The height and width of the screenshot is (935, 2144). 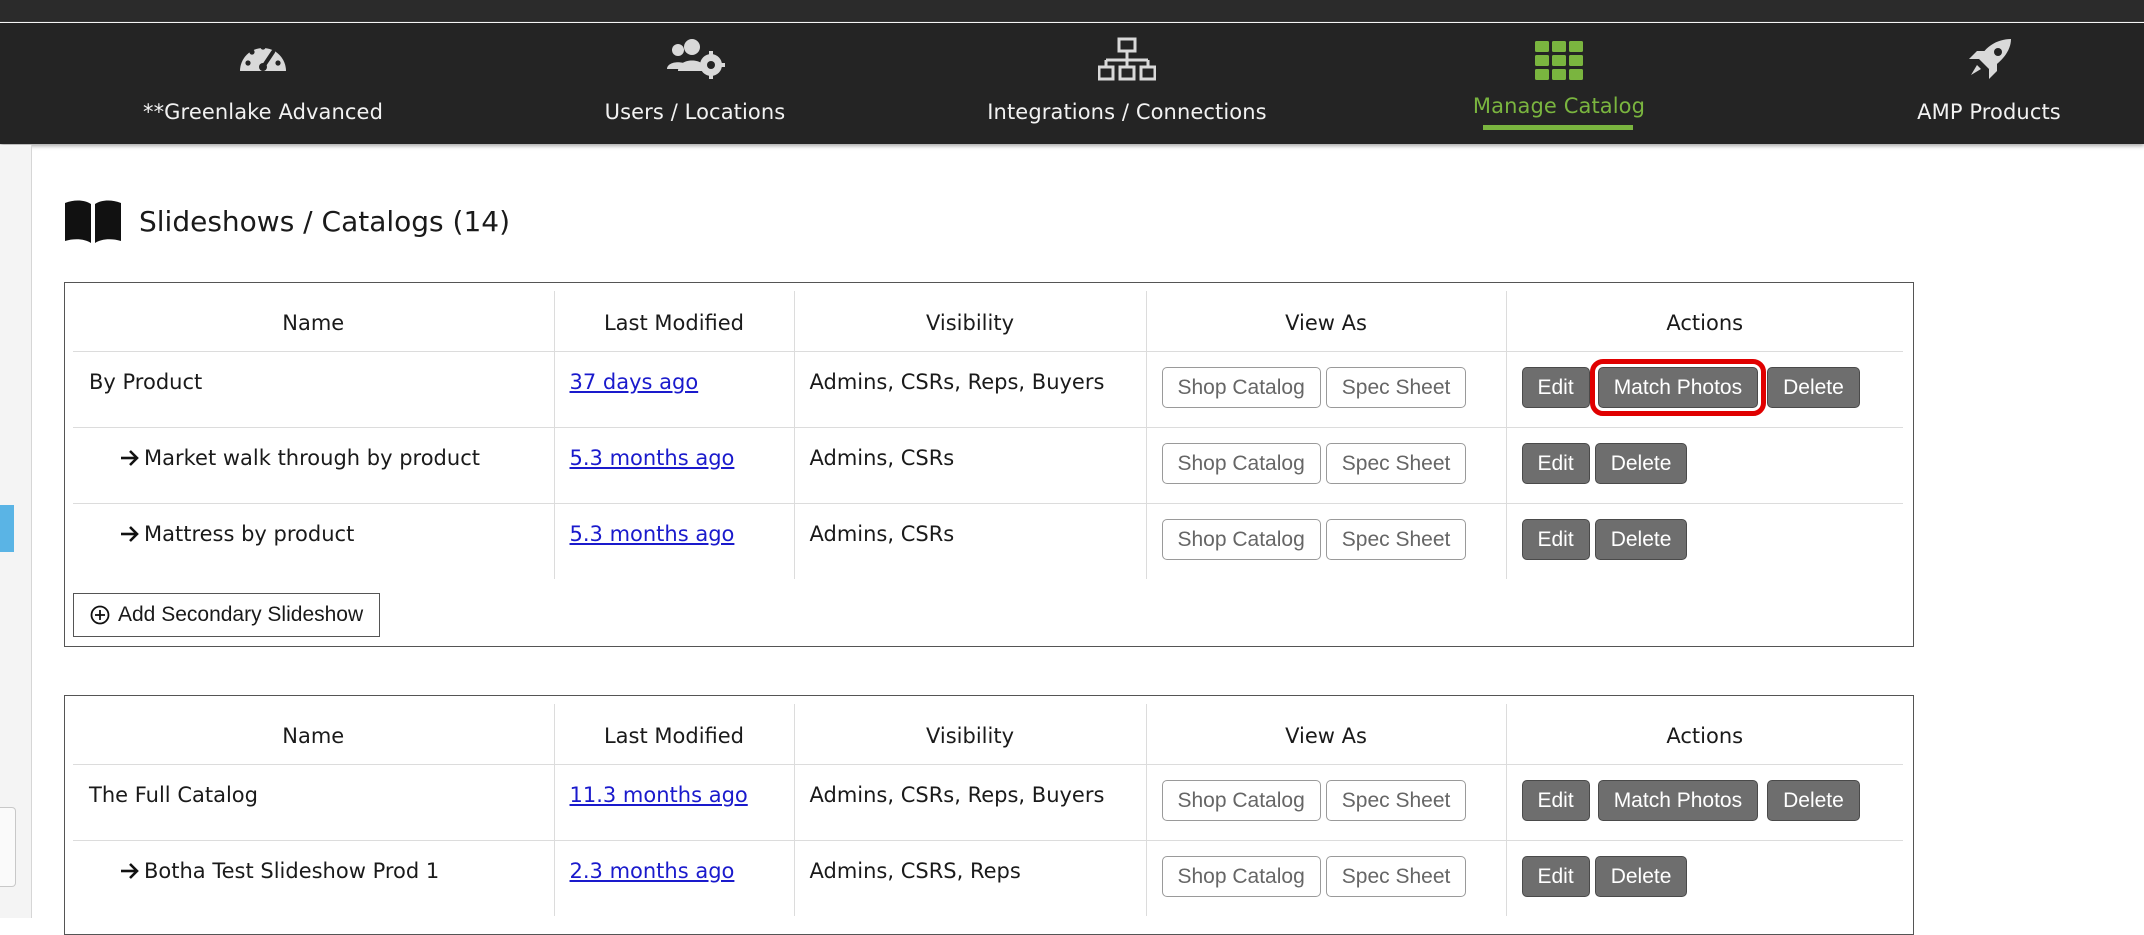 I want to click on nav-item-amp-products: AMP Products, so click(x=1959, y=83).